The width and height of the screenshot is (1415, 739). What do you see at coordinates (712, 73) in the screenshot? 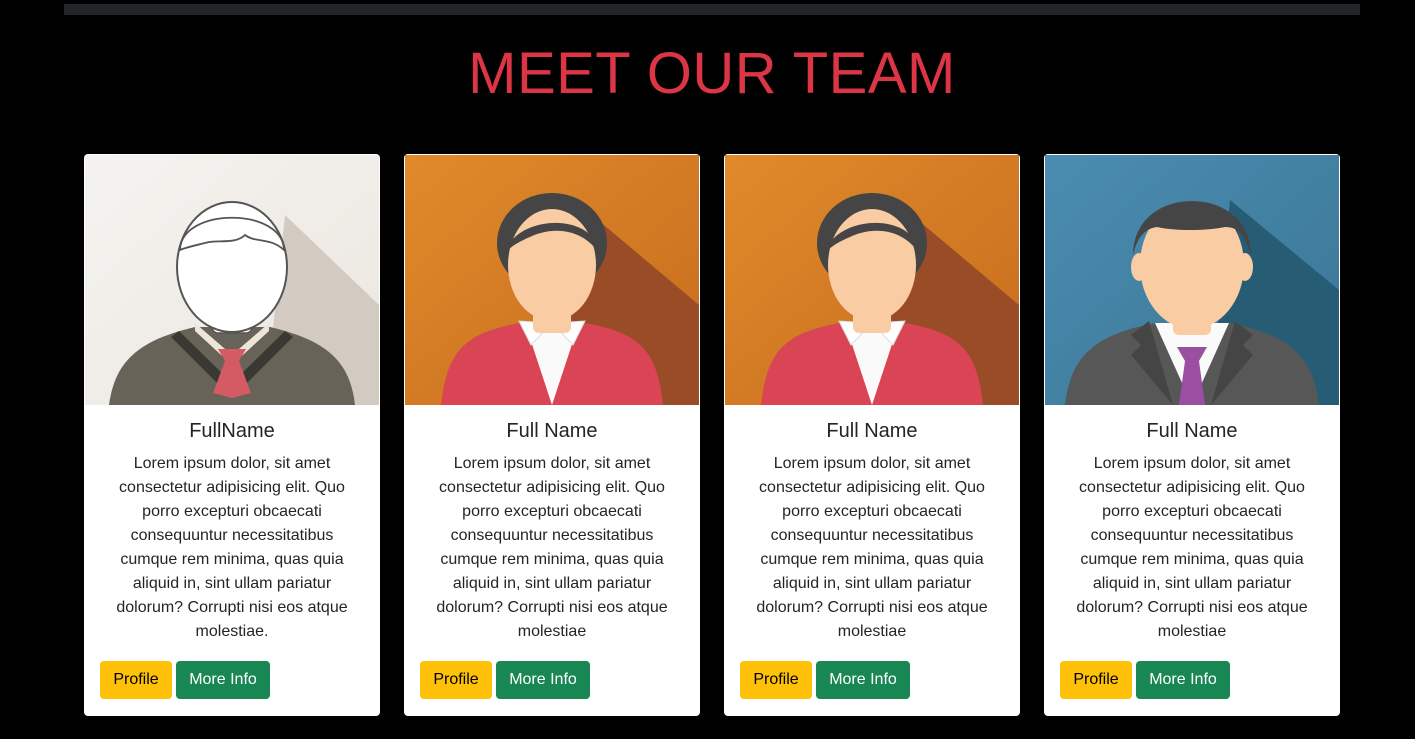
I see `page-title: MEET OUR TEAM` at bounding box center [712, 73].